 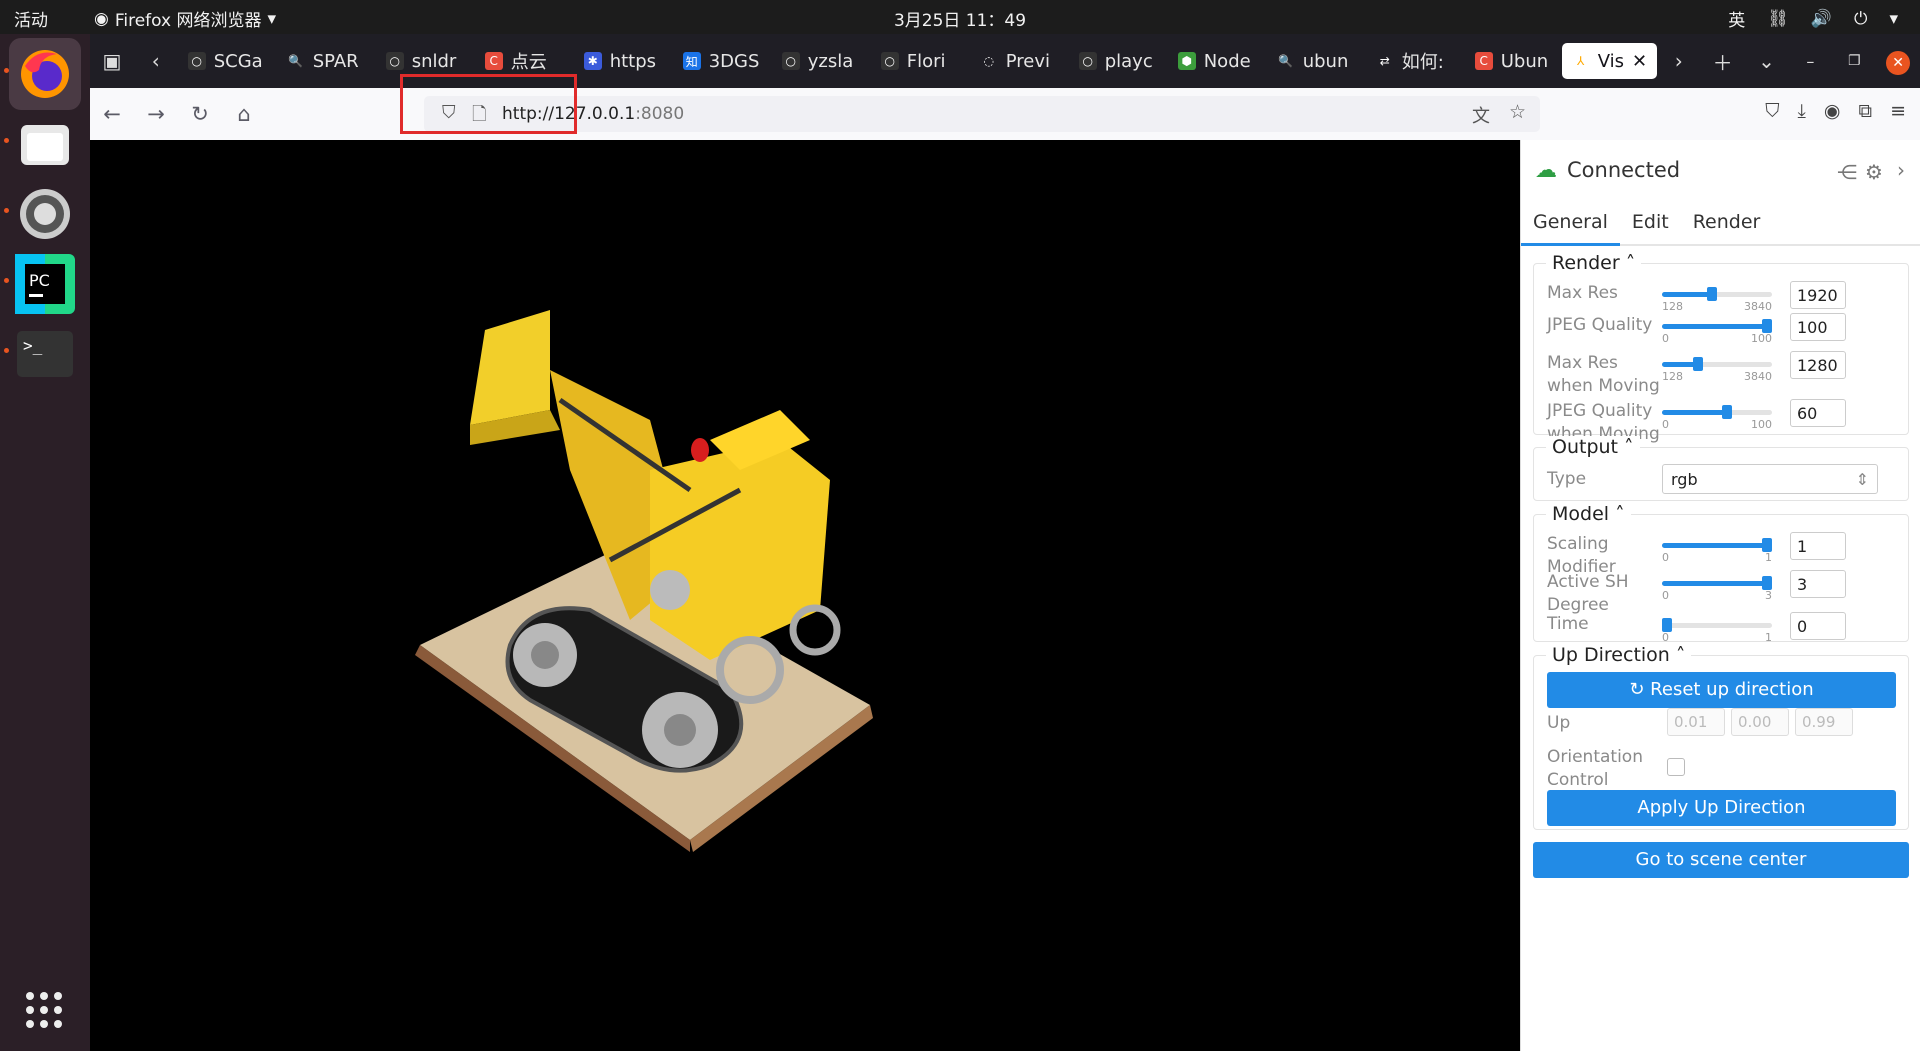 I want to click on scroll-tabs-left-icon: ‹, so click(x=156, y=61).